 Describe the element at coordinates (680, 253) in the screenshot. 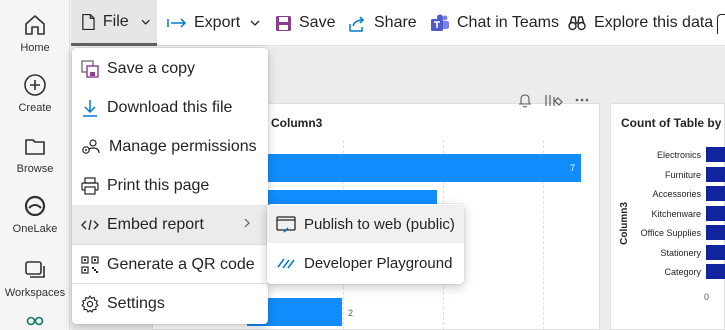

I see `category-label: Stationery` at that location.